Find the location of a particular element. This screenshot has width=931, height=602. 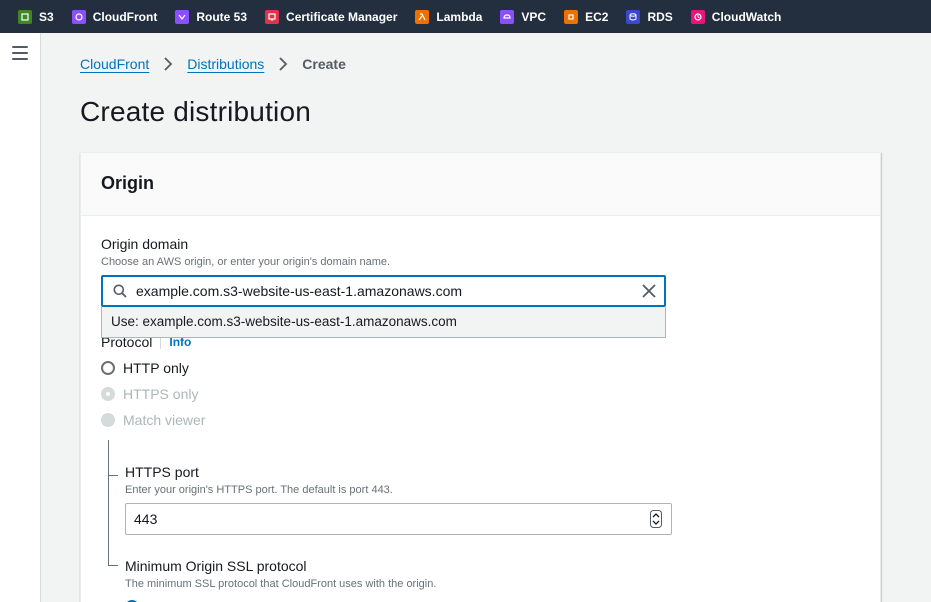

breadcrumb: CloudFront Distributions Create is located at coordinates (213, 64).